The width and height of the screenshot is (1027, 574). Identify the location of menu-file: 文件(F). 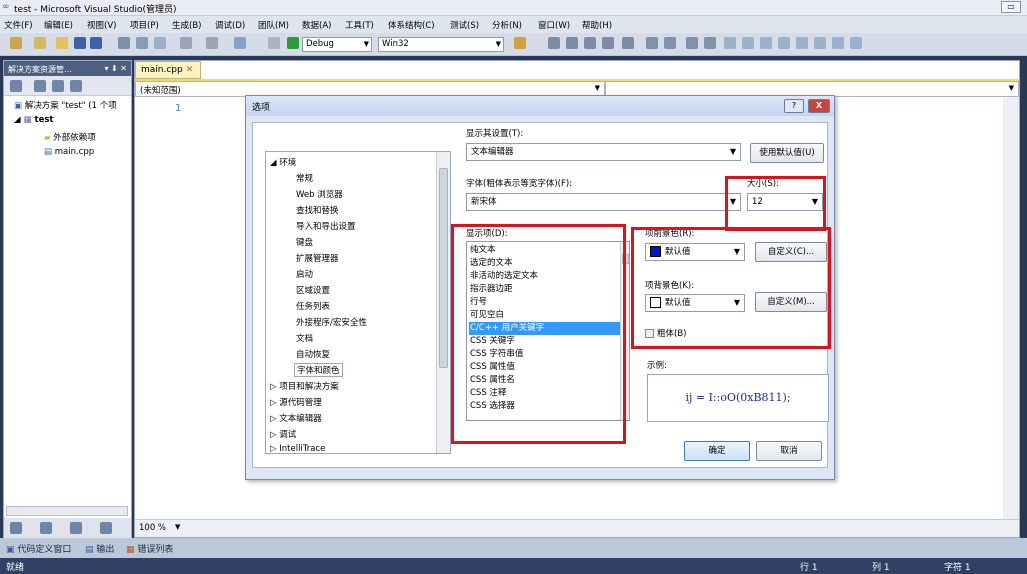
(18, 25).